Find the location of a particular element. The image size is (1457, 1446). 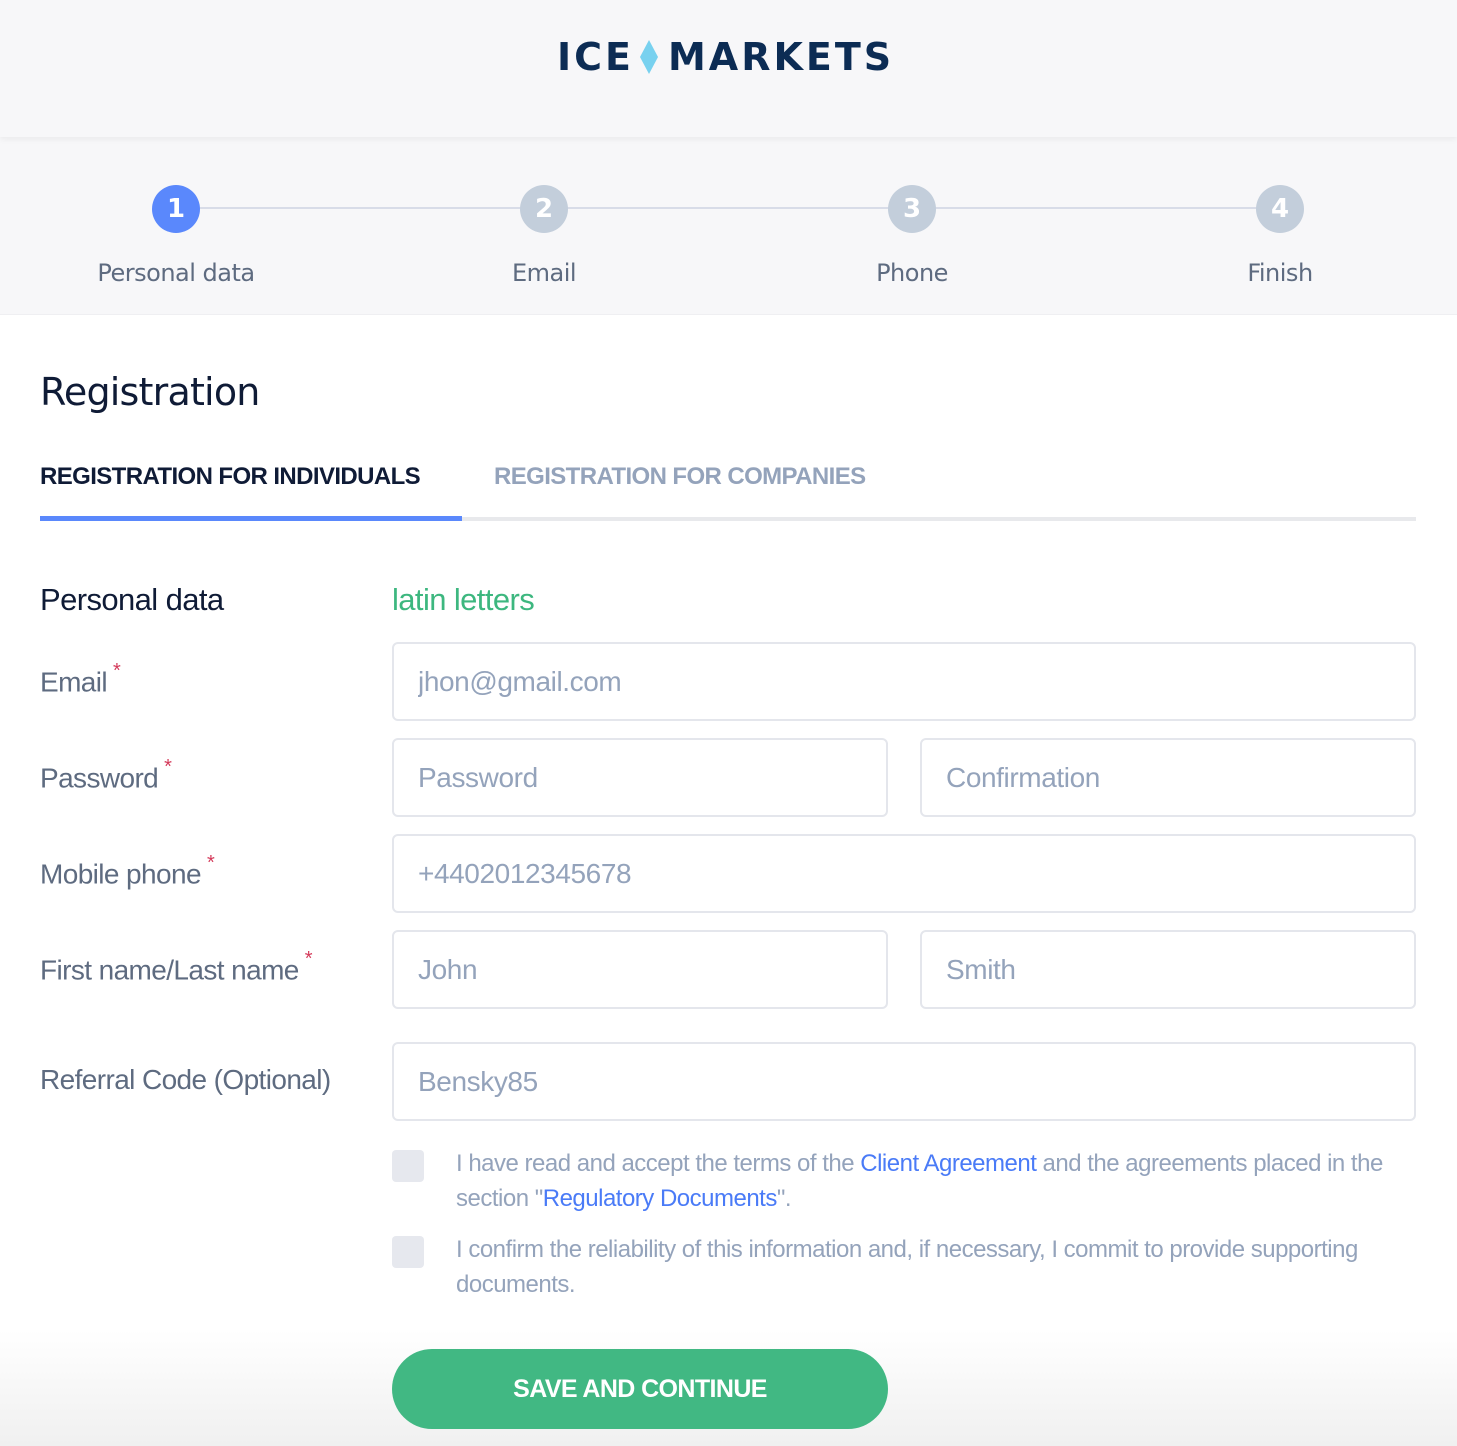

referral-code-label: Referral Code (Optional) is located at coordinates (185, 1080).